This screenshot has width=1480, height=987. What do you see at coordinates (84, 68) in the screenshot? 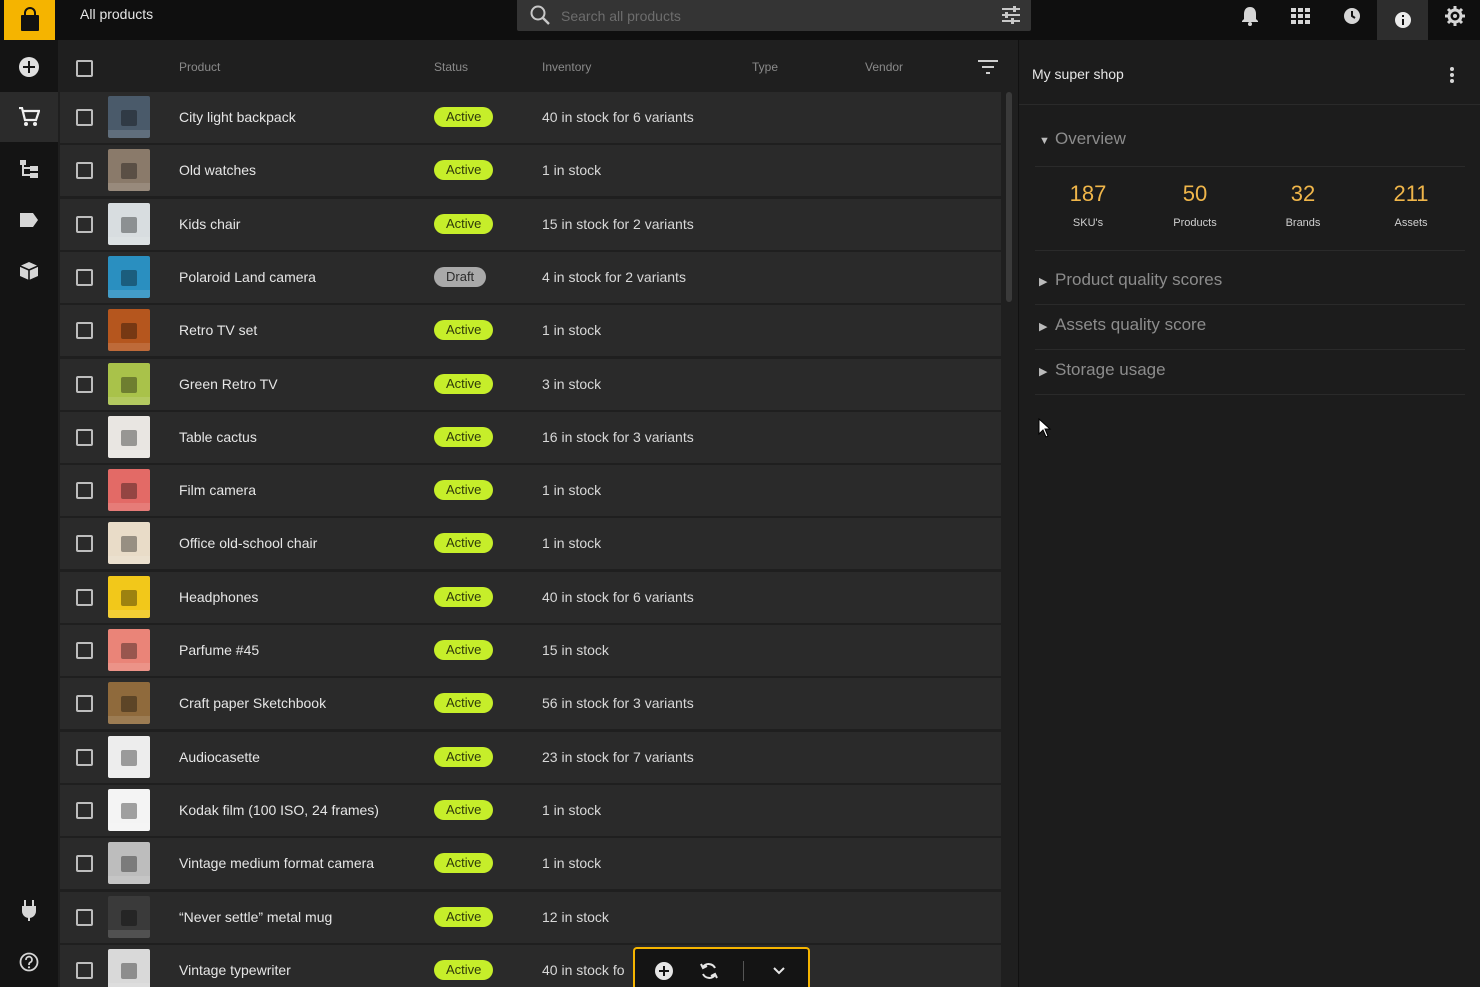
I see `select-all-checkbox` at bounding box center [84, 68].